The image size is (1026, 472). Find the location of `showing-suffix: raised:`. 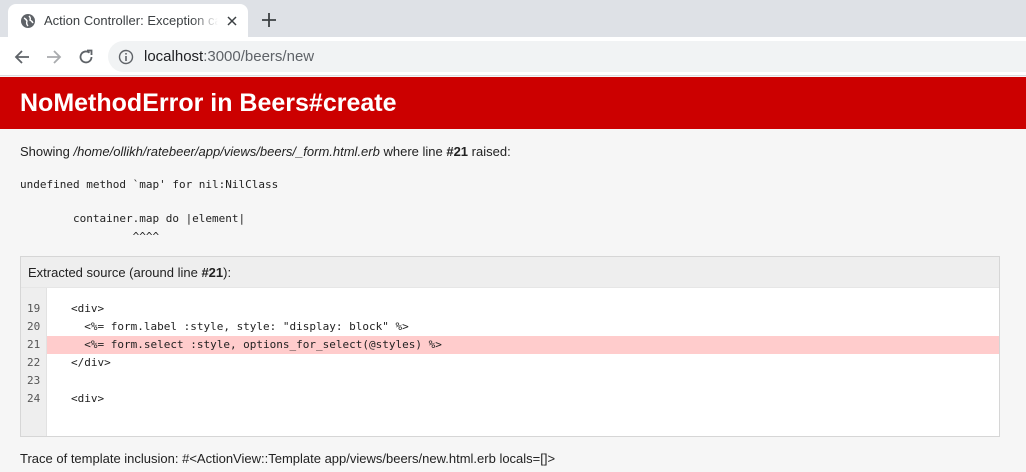

showing-suffix: raised: is located at coordinates (489, 151).